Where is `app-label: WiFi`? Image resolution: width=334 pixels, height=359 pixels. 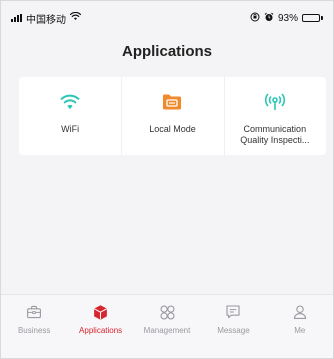 app-label: WiFi is located at coordinates (70, 129).